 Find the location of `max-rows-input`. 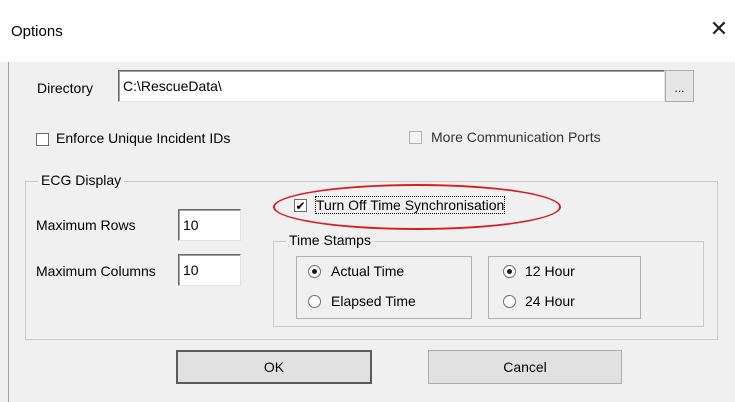

max-rows-input is located at coordinates (209, 225).